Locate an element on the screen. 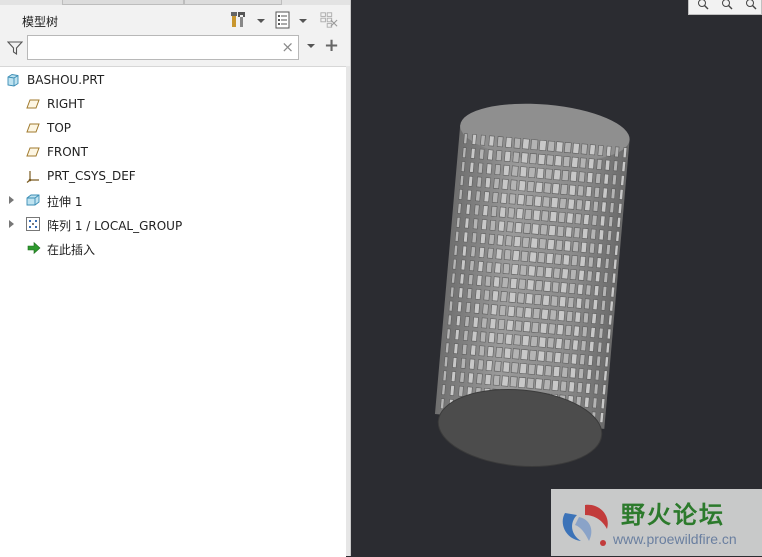 The image size is (762, 557). settings-dropdown-arrow is located at coordinates (261, 21).